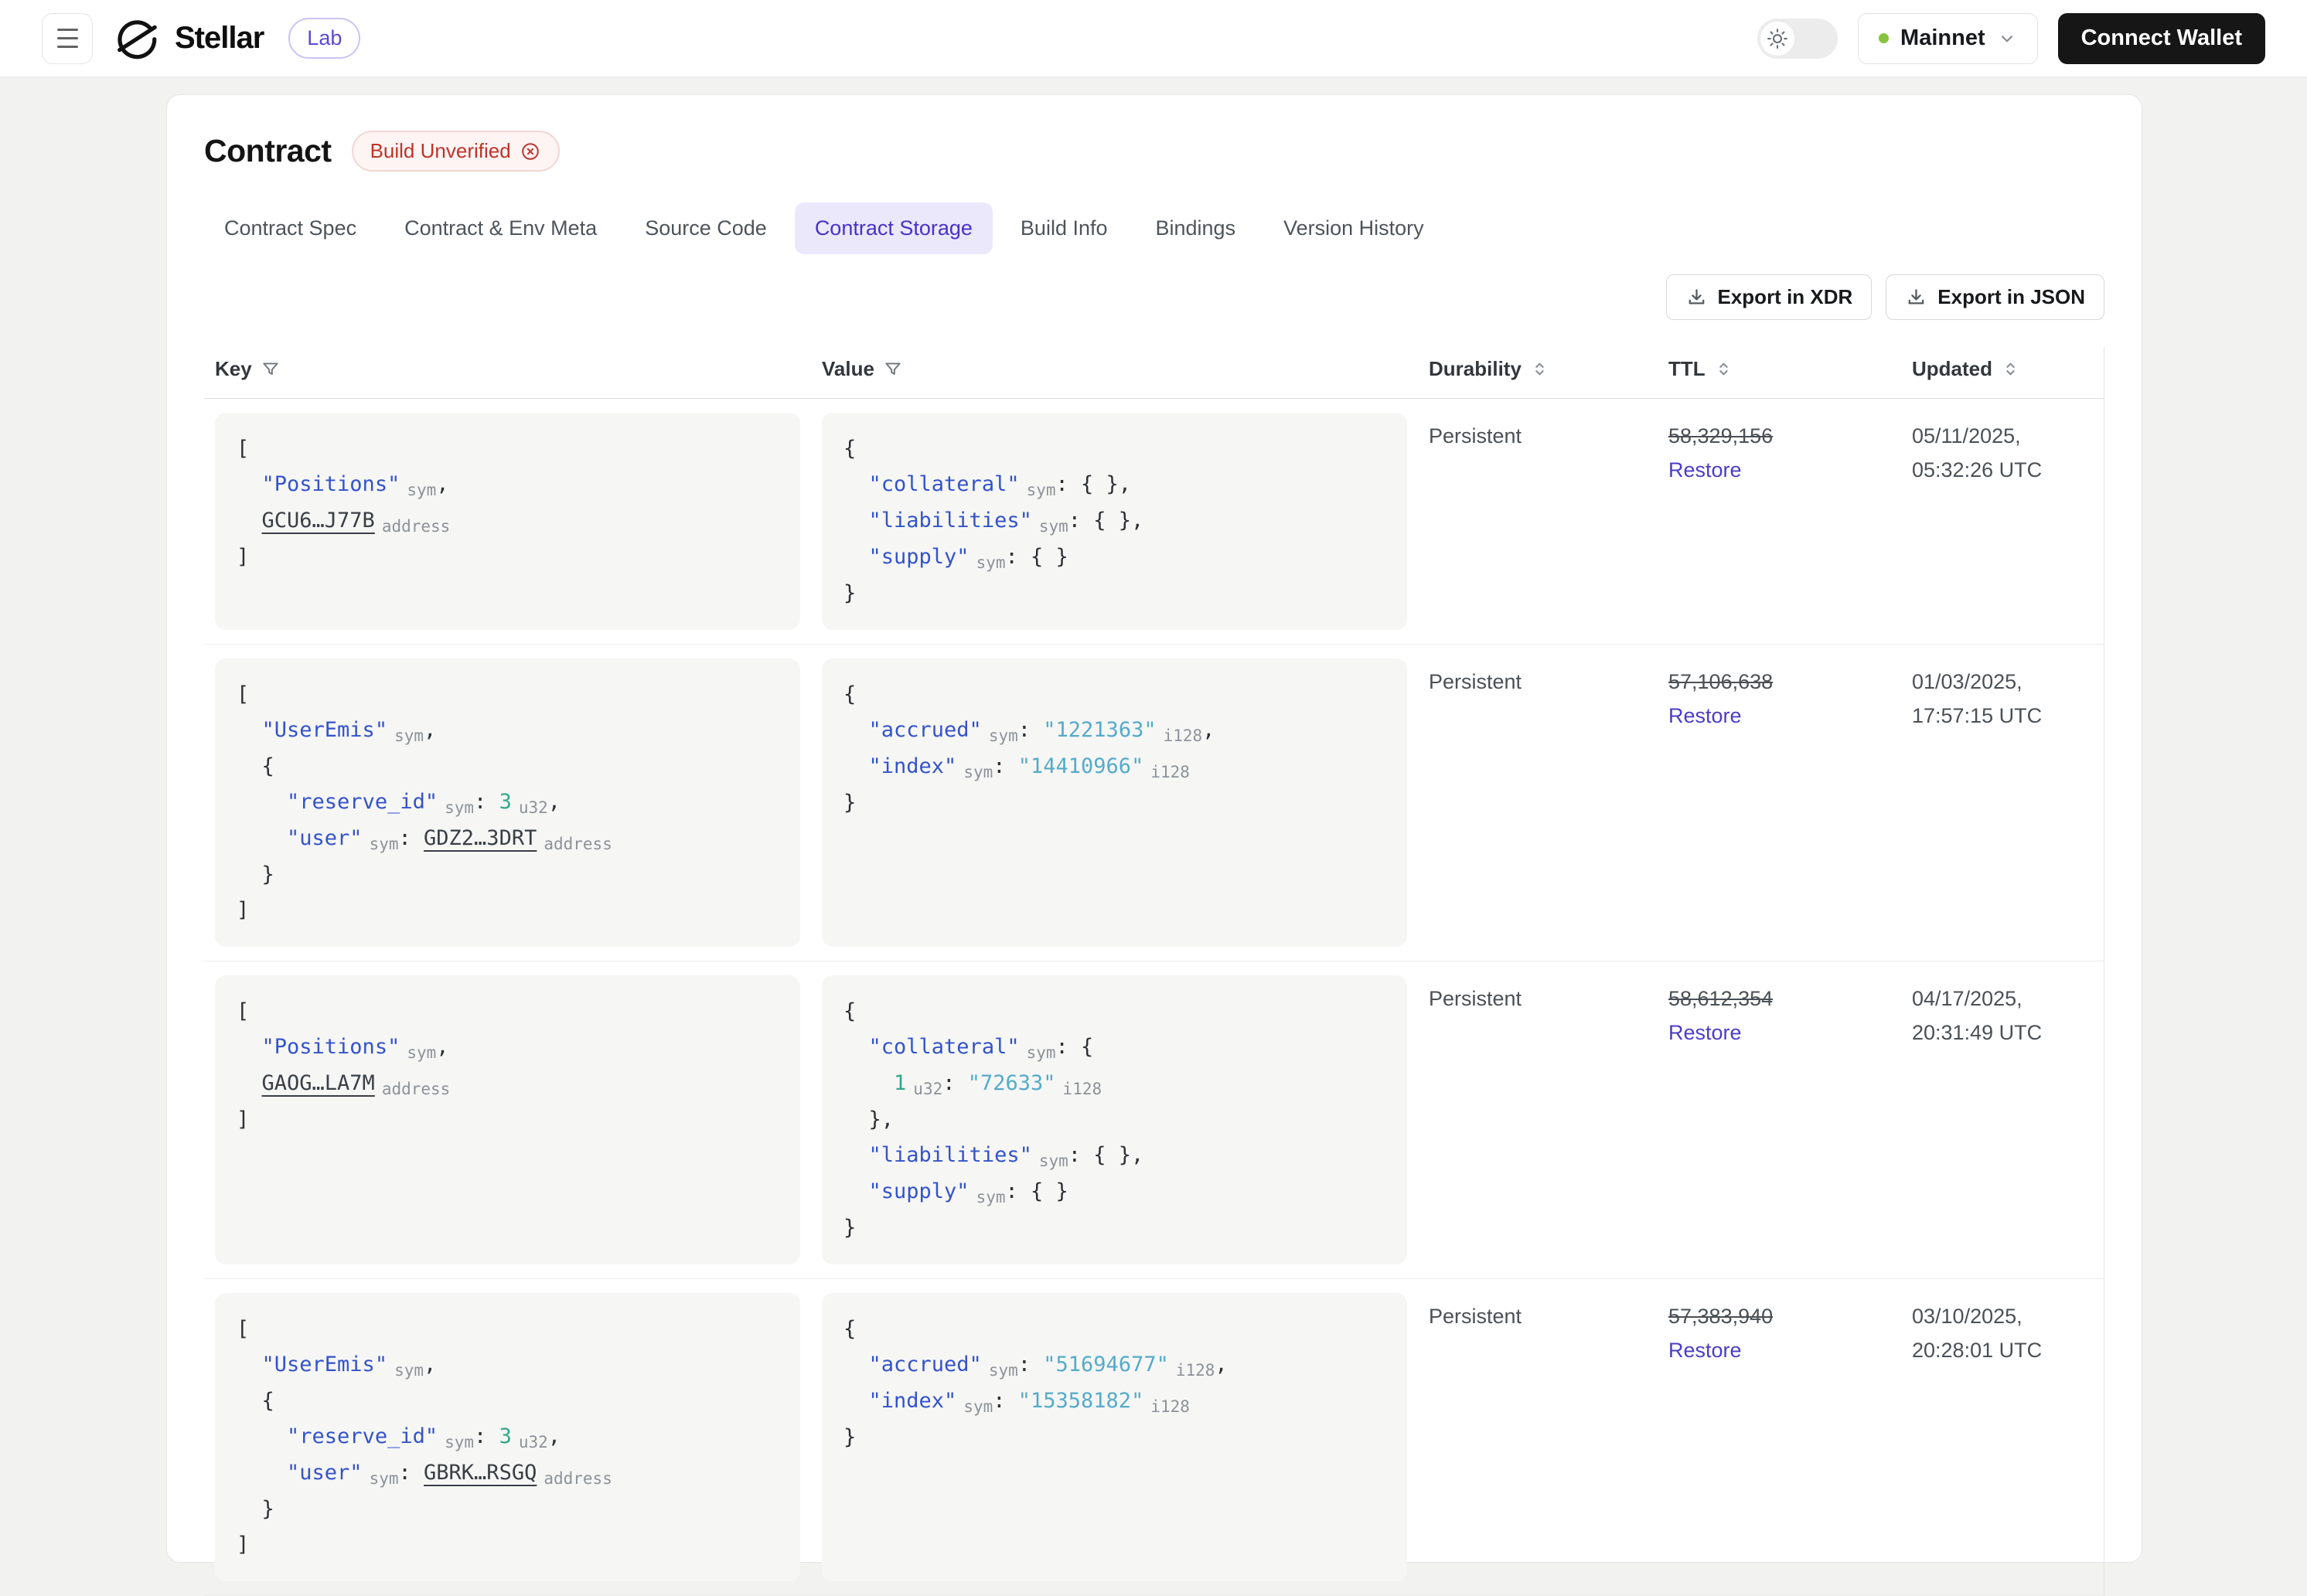 The height and width of the screenshot is (1596, 2307). What do you see at coordinates (925, 730) in the screenshot?
I see `code-key: "accrued"` at bounding box center [925, 730].